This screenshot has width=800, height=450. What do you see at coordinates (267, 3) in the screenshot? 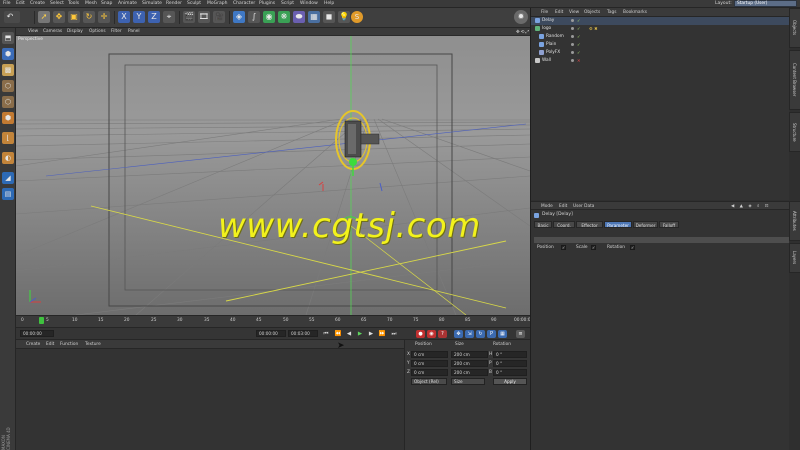
I see `menu-plugins: Plugins` at bounding box center [267, 3].